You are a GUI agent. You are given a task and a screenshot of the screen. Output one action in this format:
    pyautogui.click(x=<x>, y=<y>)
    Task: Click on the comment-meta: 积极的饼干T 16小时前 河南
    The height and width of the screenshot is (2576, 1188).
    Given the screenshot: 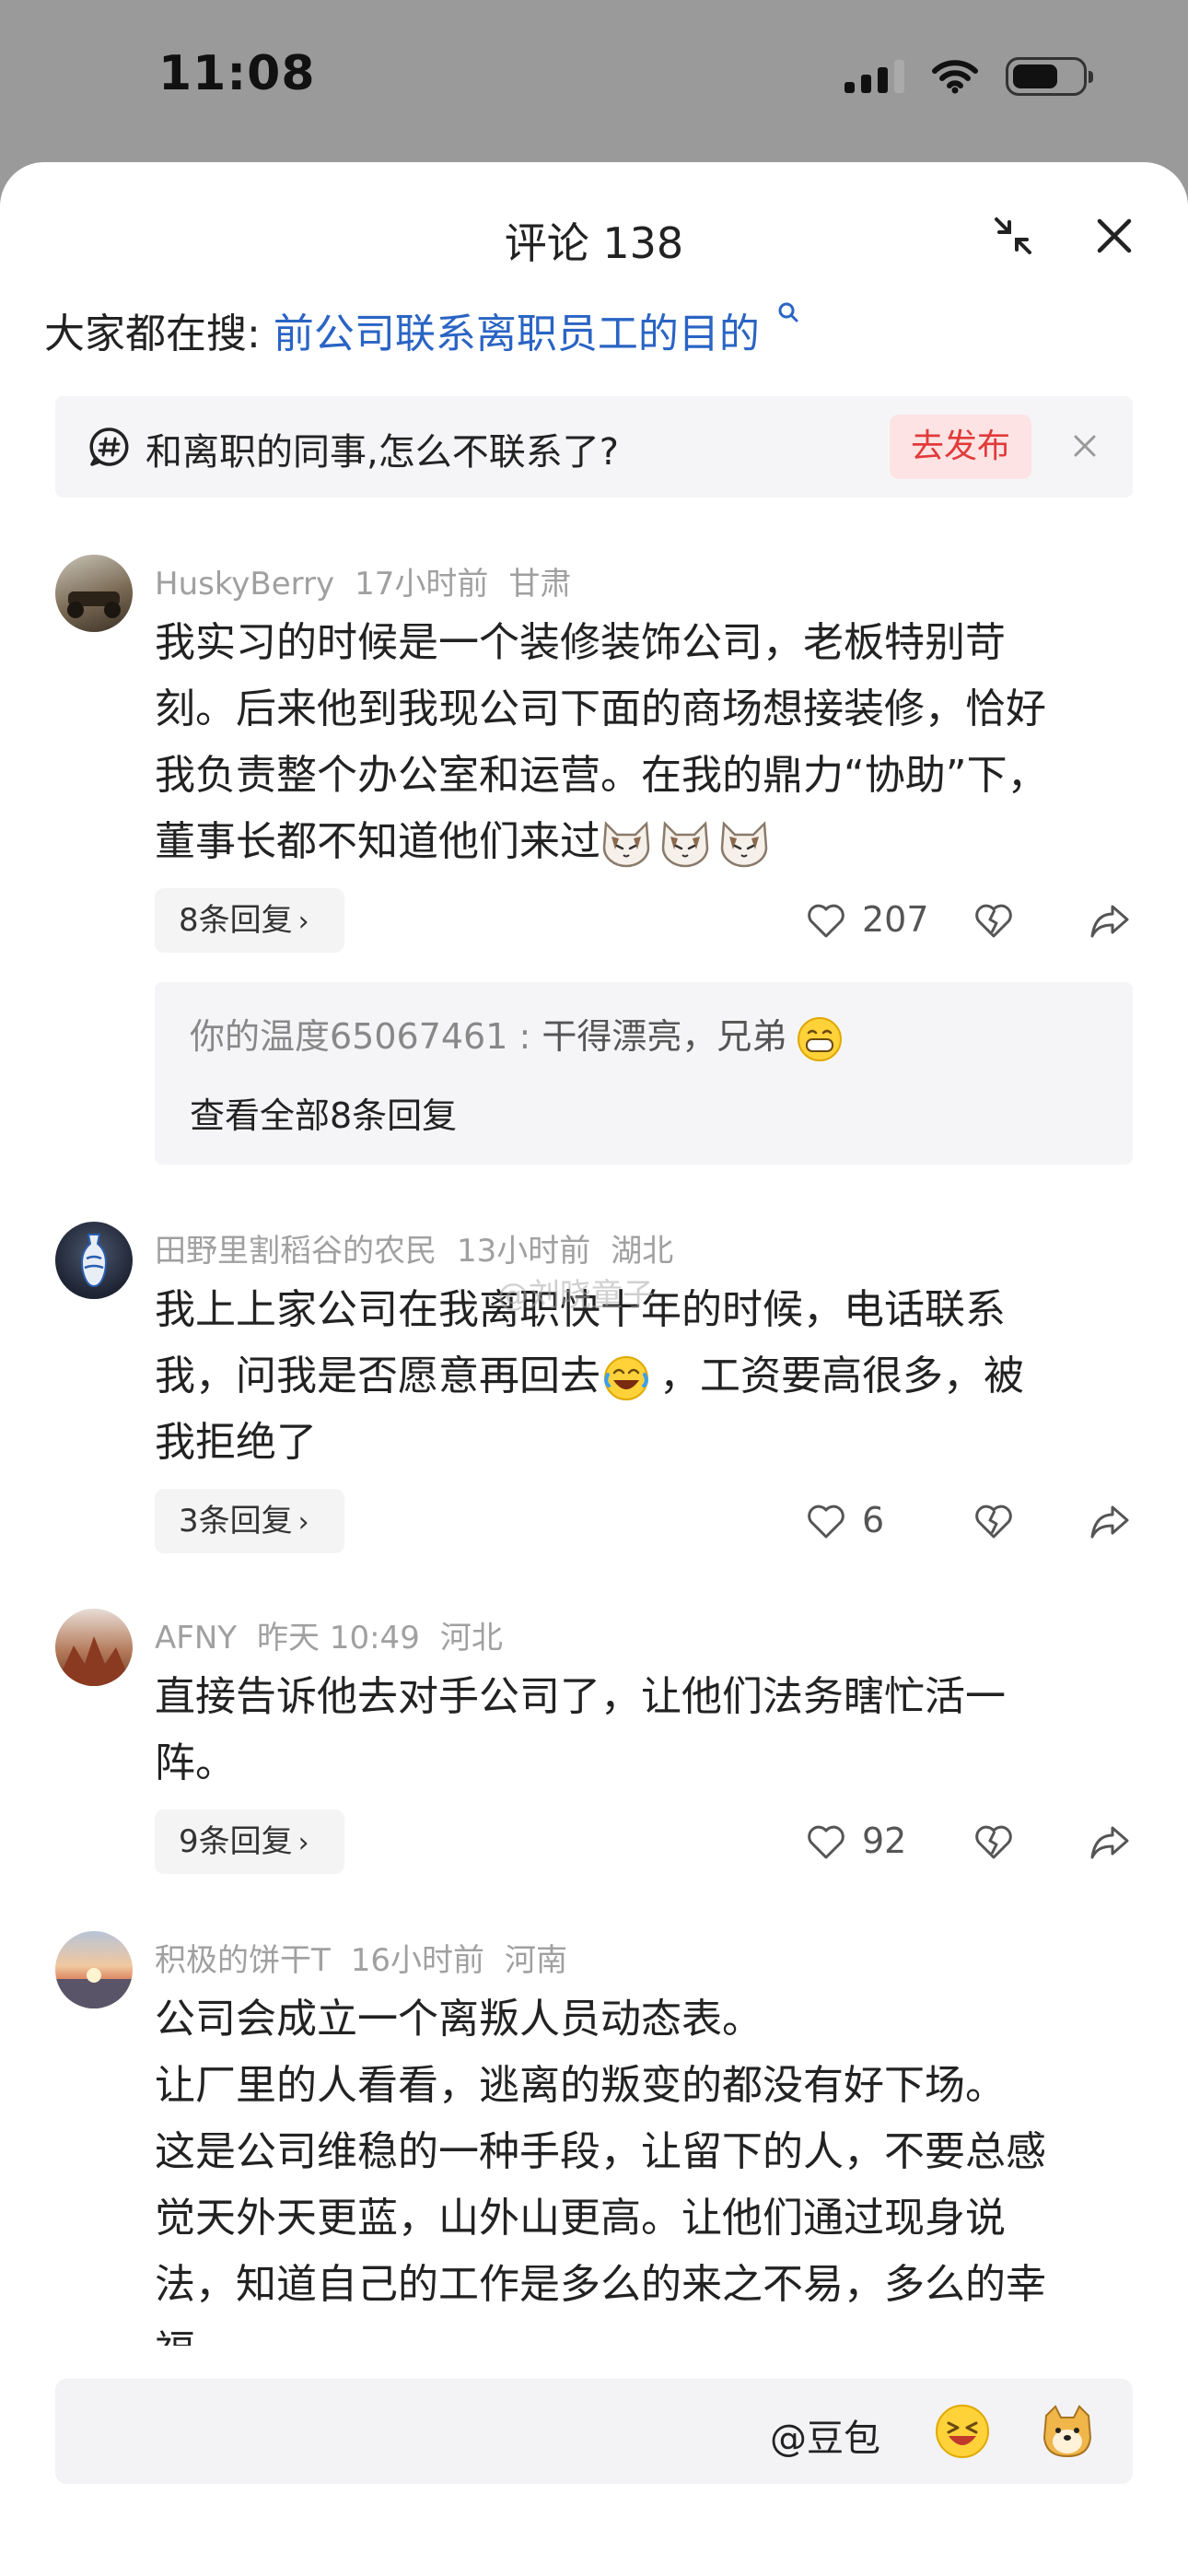 What is the action you would take?
    pyautogui.click(x=371, y=1957)
    